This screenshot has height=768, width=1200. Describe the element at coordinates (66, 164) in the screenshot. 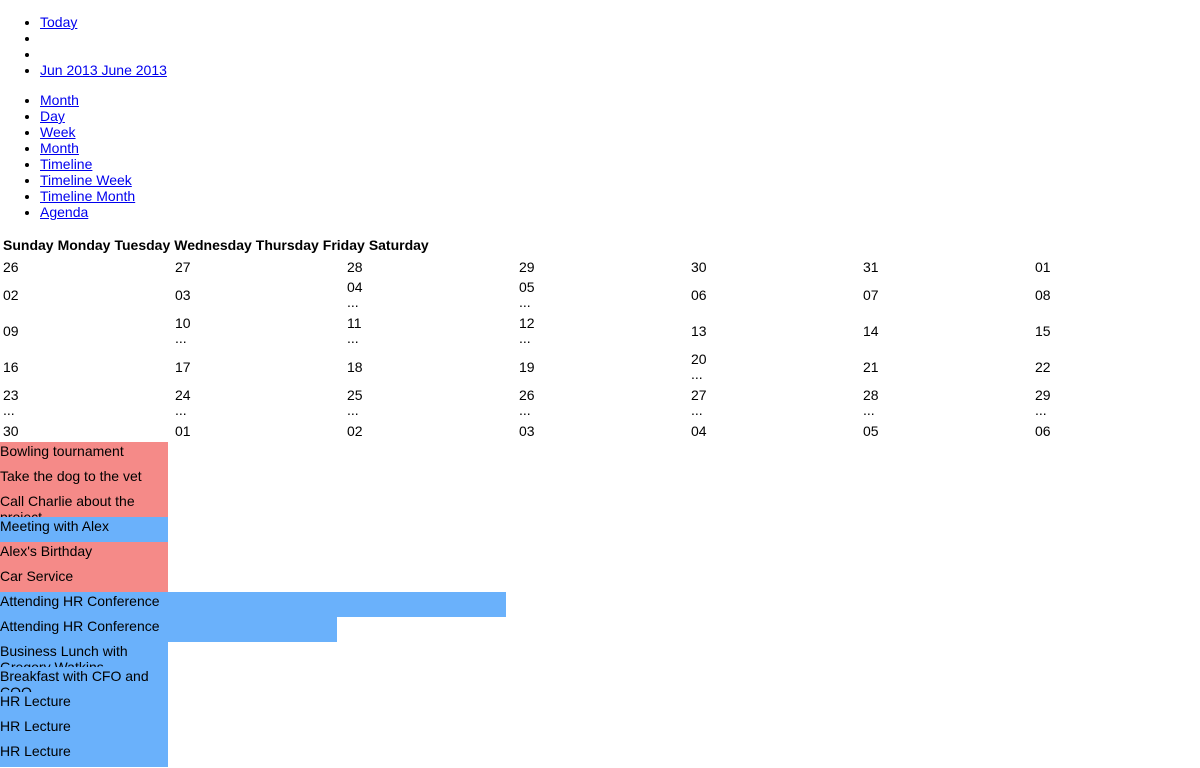

I see `view-timeline-button: Timeline` at that location.